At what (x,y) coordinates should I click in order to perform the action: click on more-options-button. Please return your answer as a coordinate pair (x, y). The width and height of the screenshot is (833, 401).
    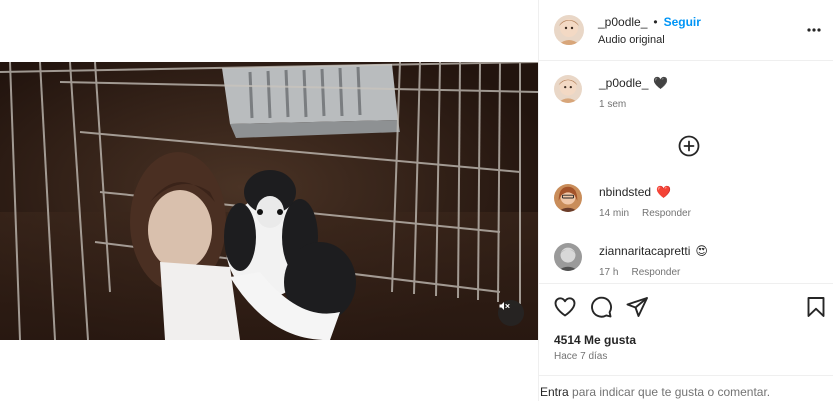
    Looking at the image, I should click on (814, 30).